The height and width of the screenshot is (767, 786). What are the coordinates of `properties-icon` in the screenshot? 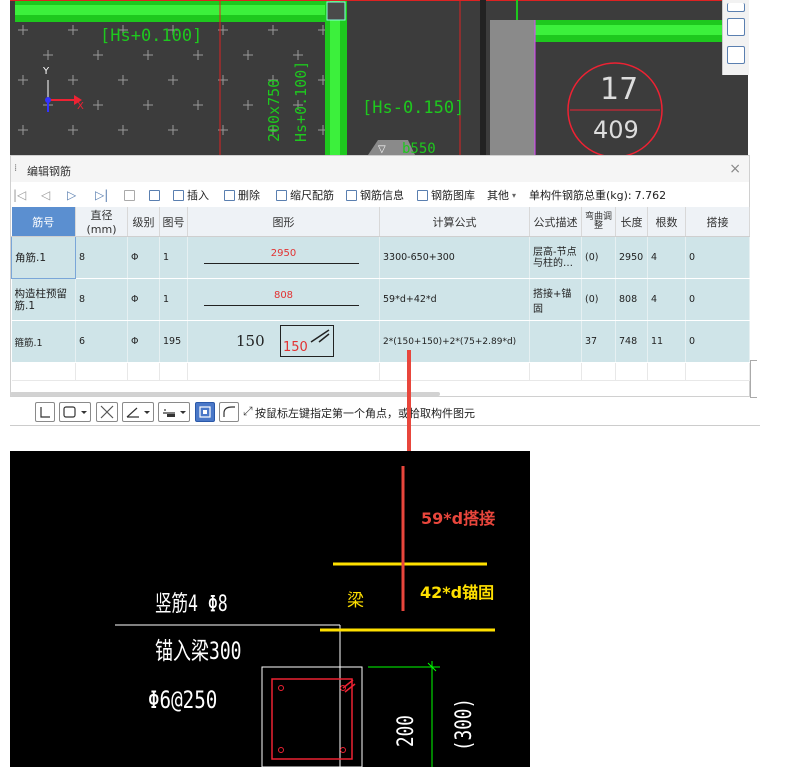 It's located at (736, 55).